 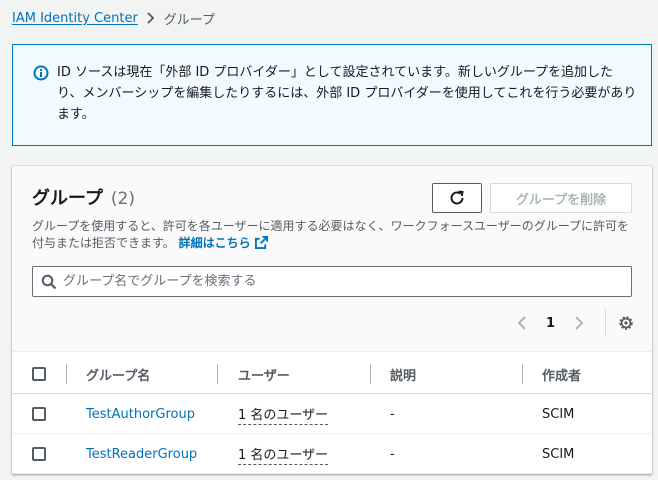 I want to click on refresh-icon, so click(x=457, y=197).